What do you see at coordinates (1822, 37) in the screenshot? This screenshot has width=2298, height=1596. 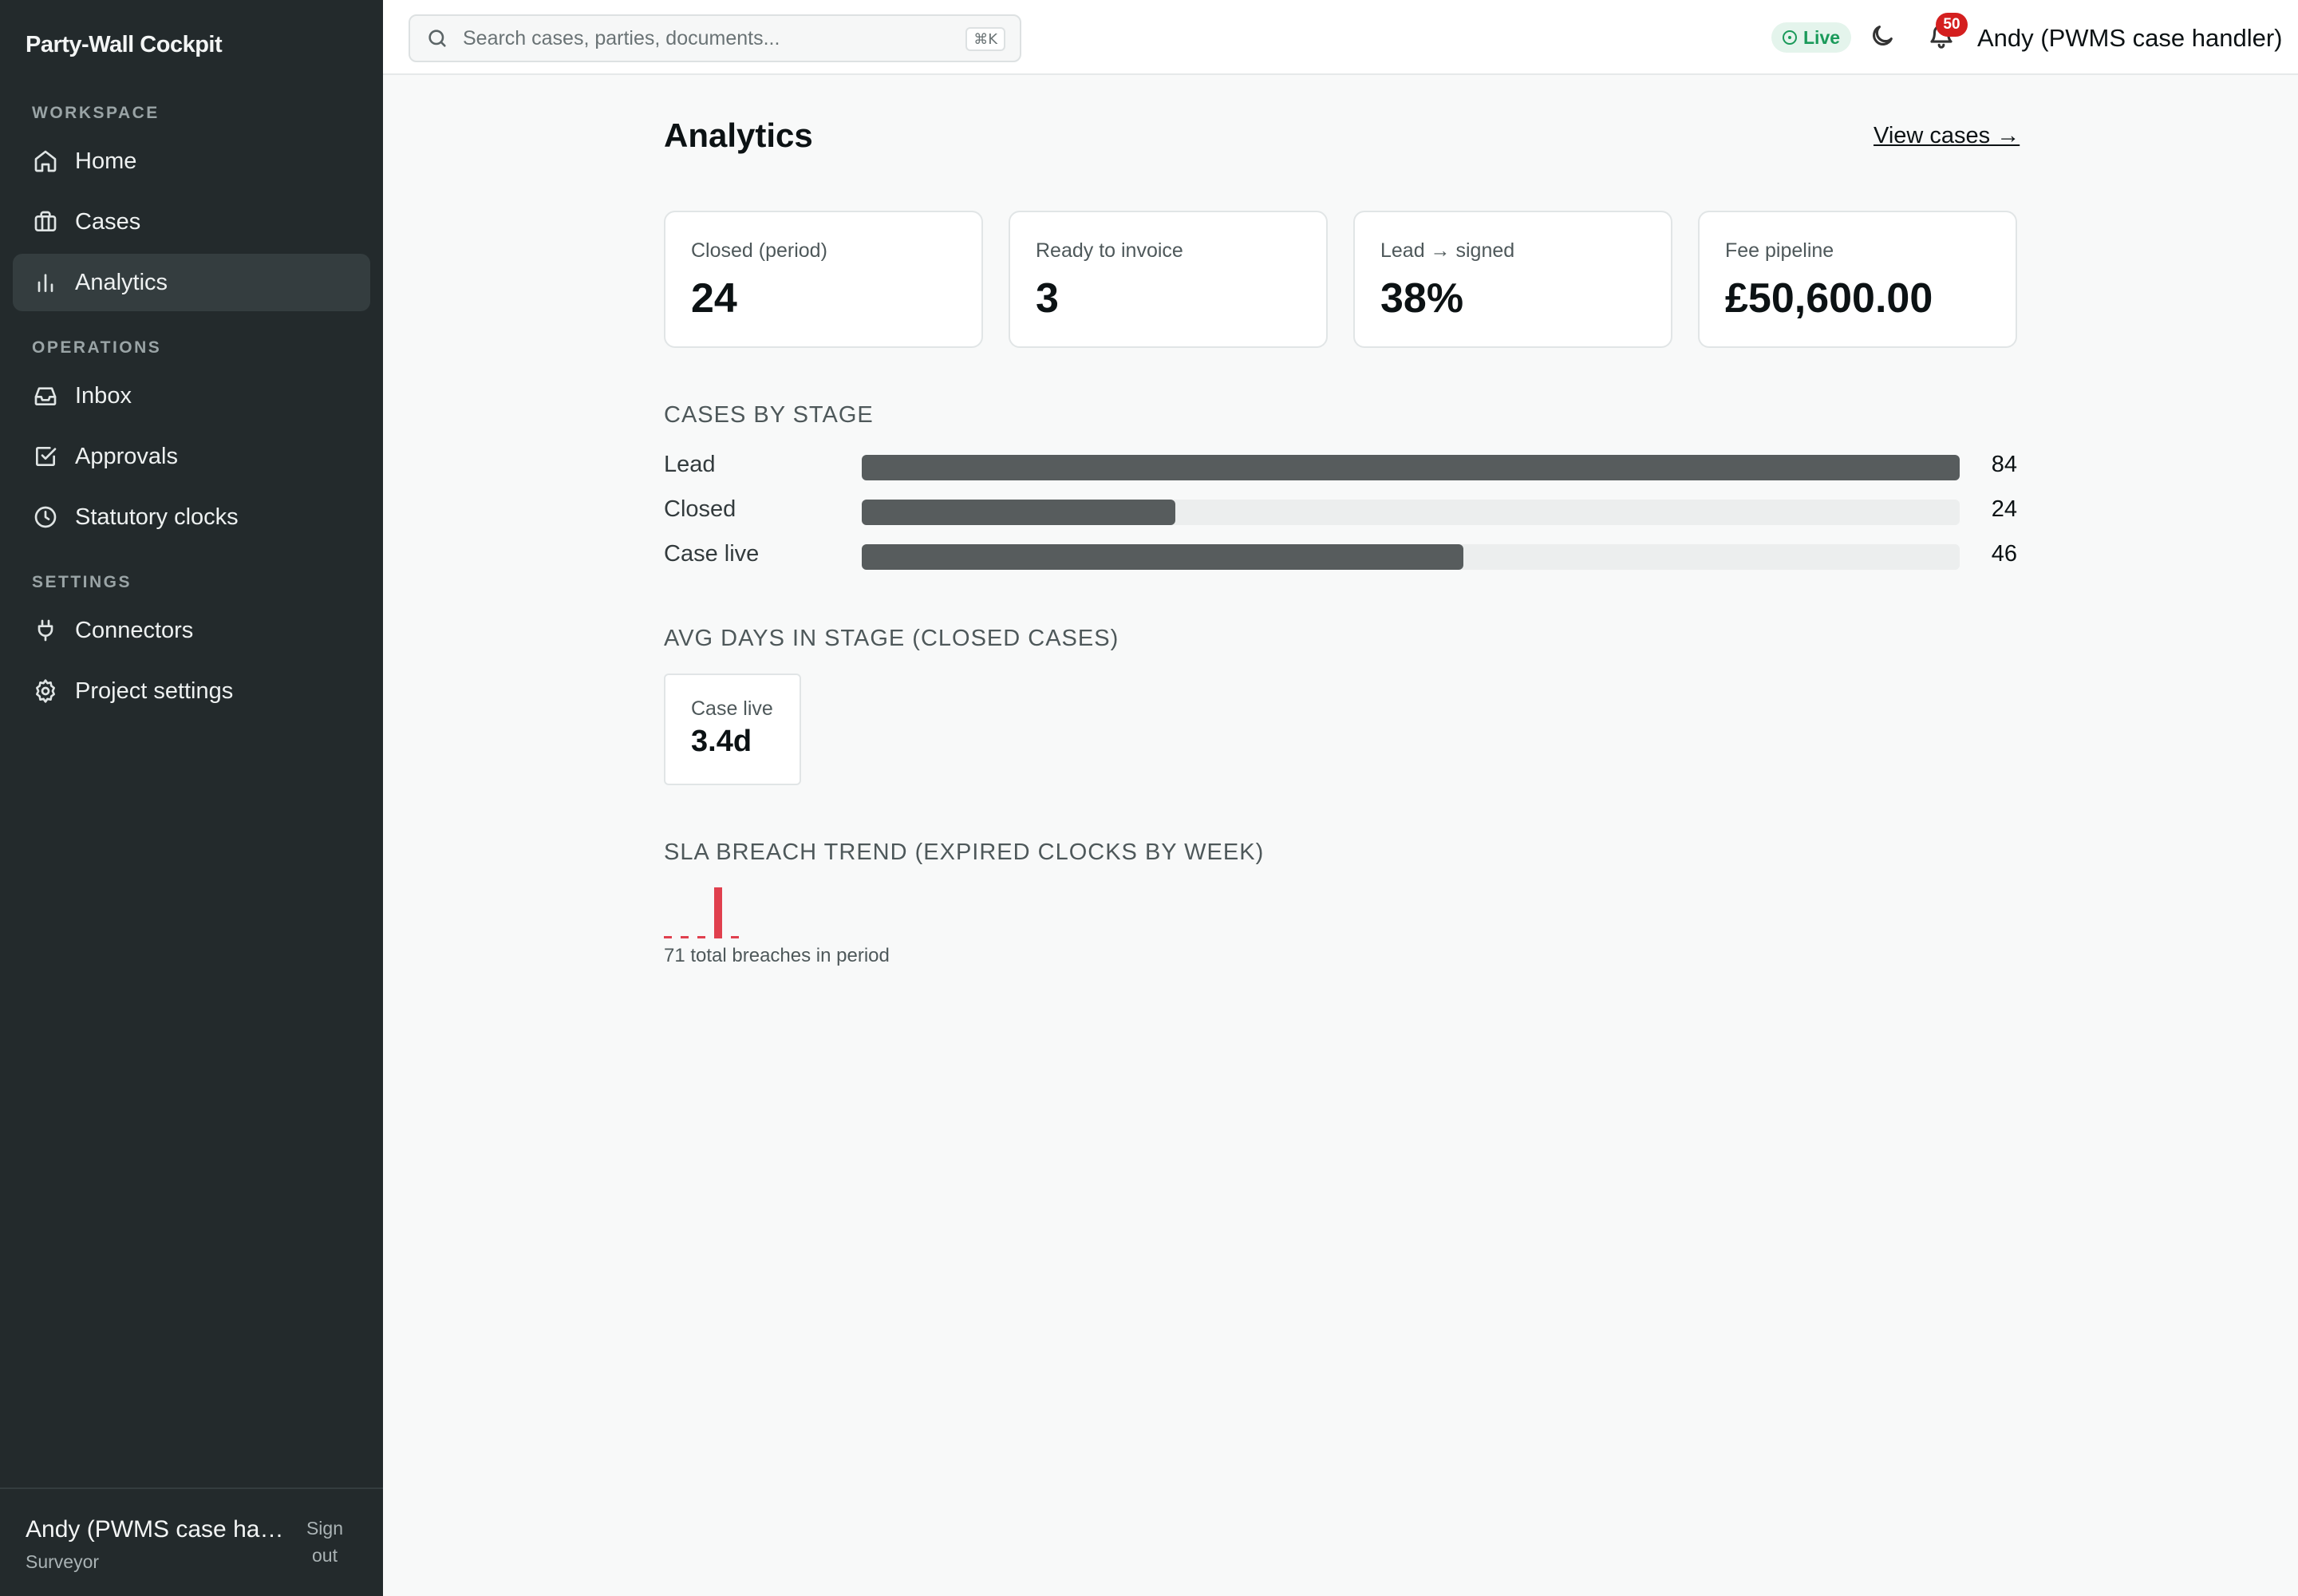 I see `live-label: Live` at bounding box center [1822, 37].